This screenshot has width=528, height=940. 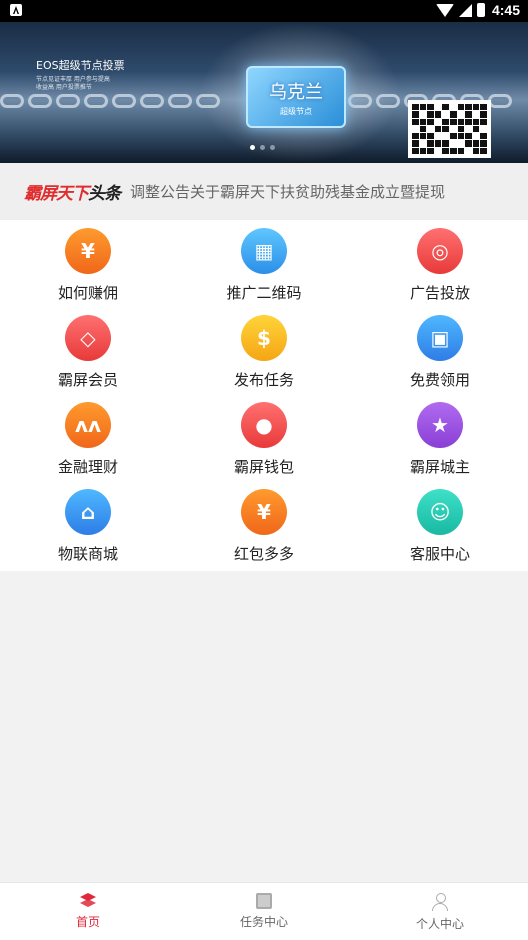 I want to click on status-time: 4:45, so click(x=505, y=10).